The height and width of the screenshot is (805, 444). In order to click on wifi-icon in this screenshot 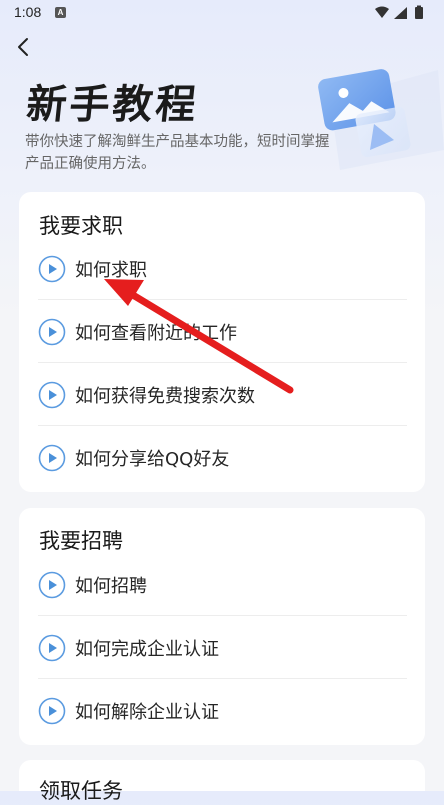, I will do `click(382, 12)`.